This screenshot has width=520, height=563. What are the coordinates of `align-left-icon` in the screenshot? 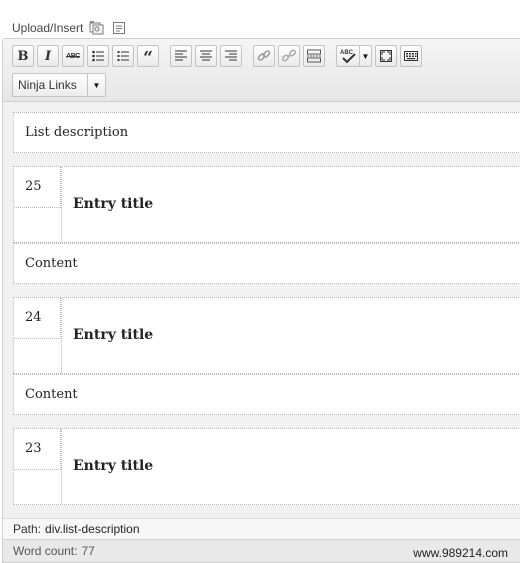 It's located at (181, 56).